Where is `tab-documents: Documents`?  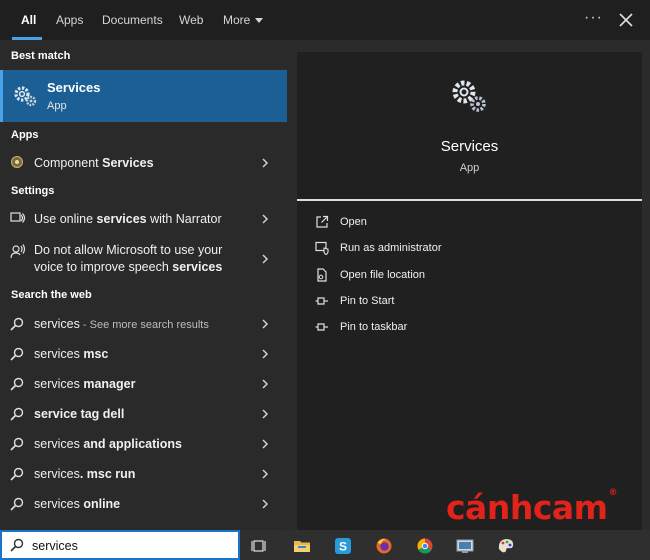 tab-documents: Documents is located at coordinates (132, 20).